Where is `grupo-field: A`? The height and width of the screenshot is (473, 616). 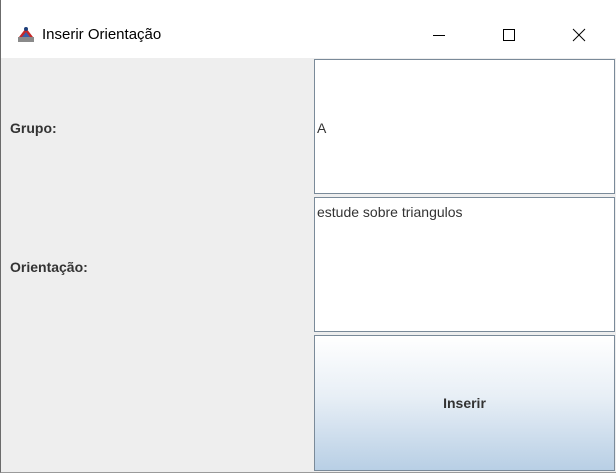
grupo-field: A is located at coordinates (464, 126).